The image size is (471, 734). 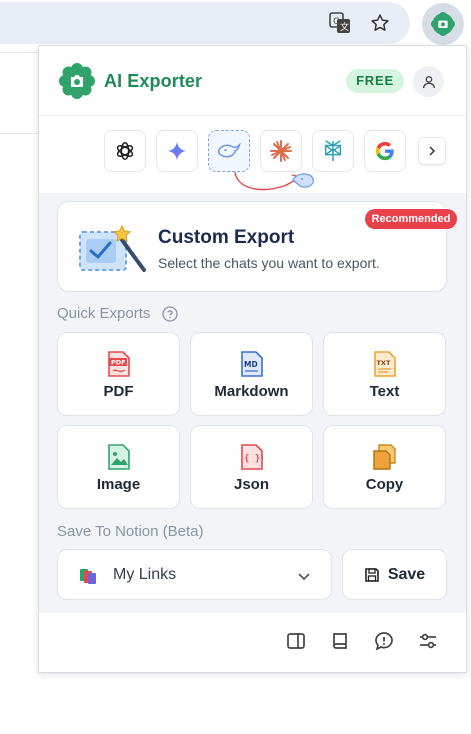 I want to click on deepseek-whale-icon, so click(x=229, y=150).